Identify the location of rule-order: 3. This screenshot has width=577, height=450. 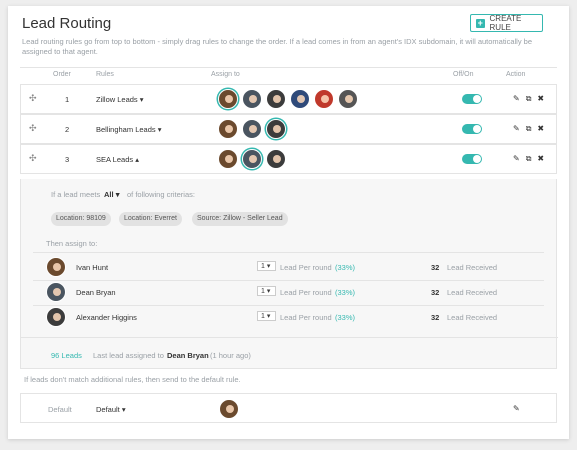
(67, 159).